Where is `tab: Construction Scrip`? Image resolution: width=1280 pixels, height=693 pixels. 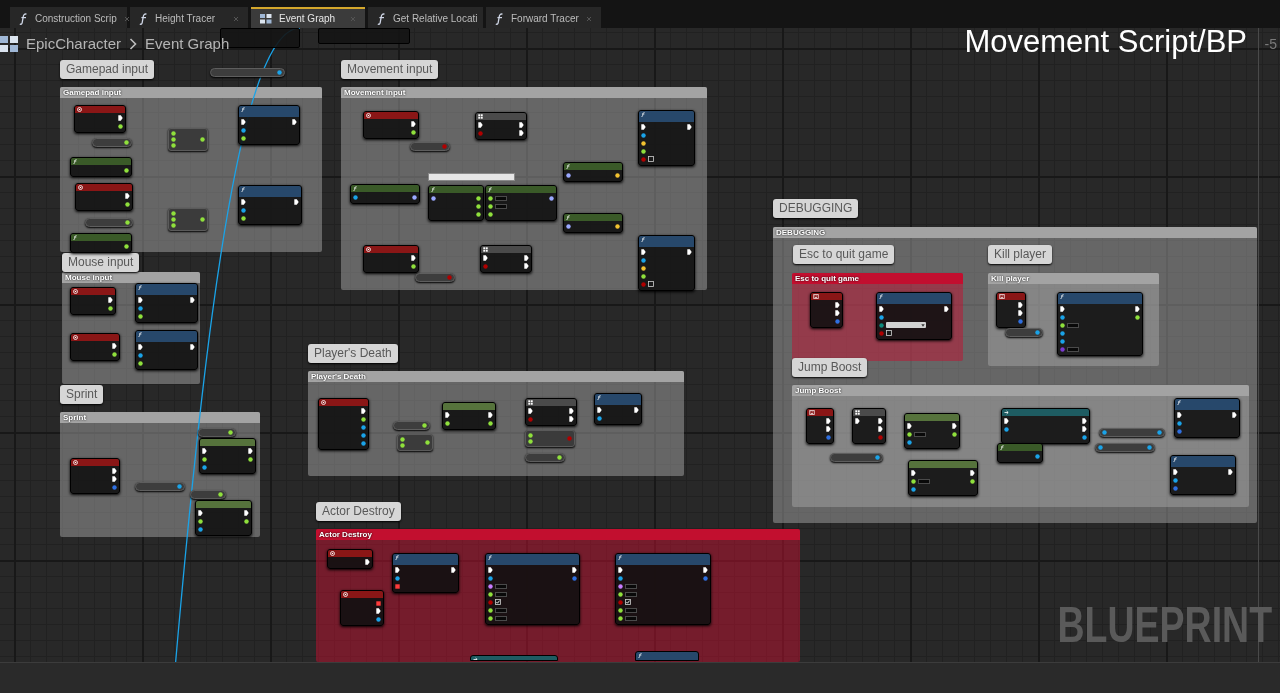 tab: Construction Scrip is located at coordinates (68, 17).